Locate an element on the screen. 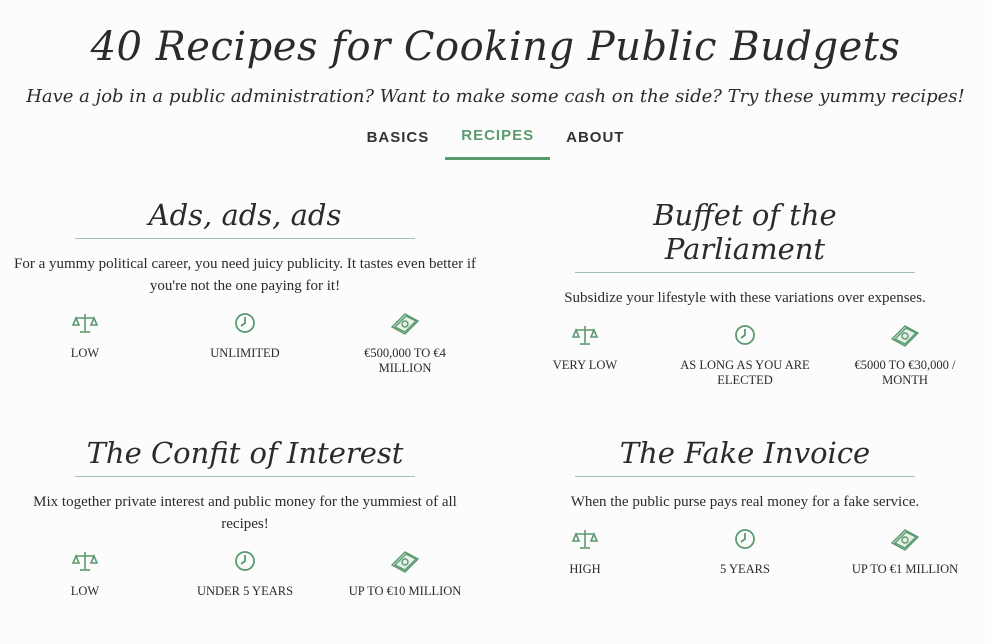 This screenshot has height=644, width=991. duration-stat: 5 YEARS is located at coordinates (745, 552).